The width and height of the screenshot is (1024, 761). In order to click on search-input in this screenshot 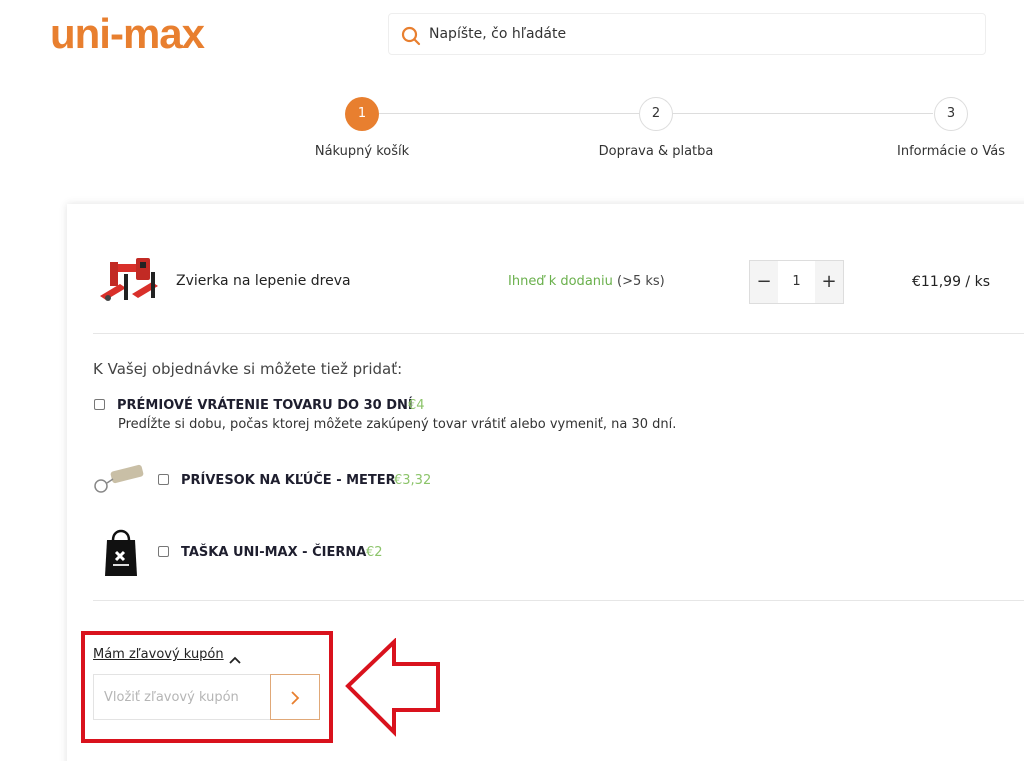, I will do `click(699, 34)`.